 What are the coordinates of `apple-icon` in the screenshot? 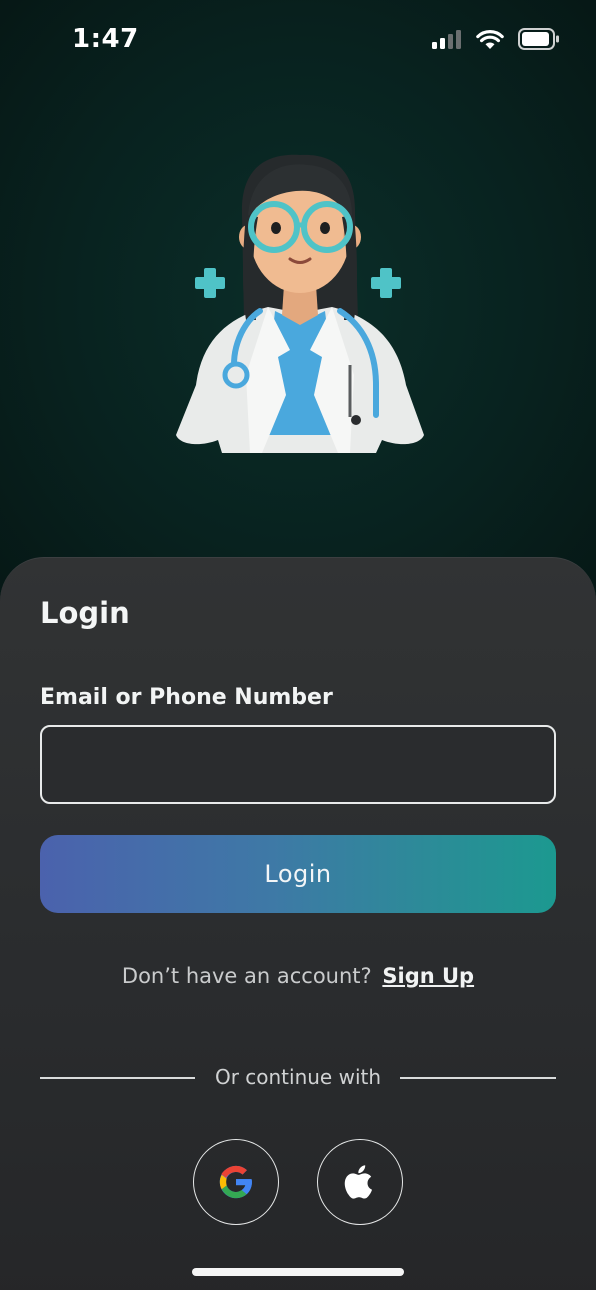 It's located at (358, 1182).